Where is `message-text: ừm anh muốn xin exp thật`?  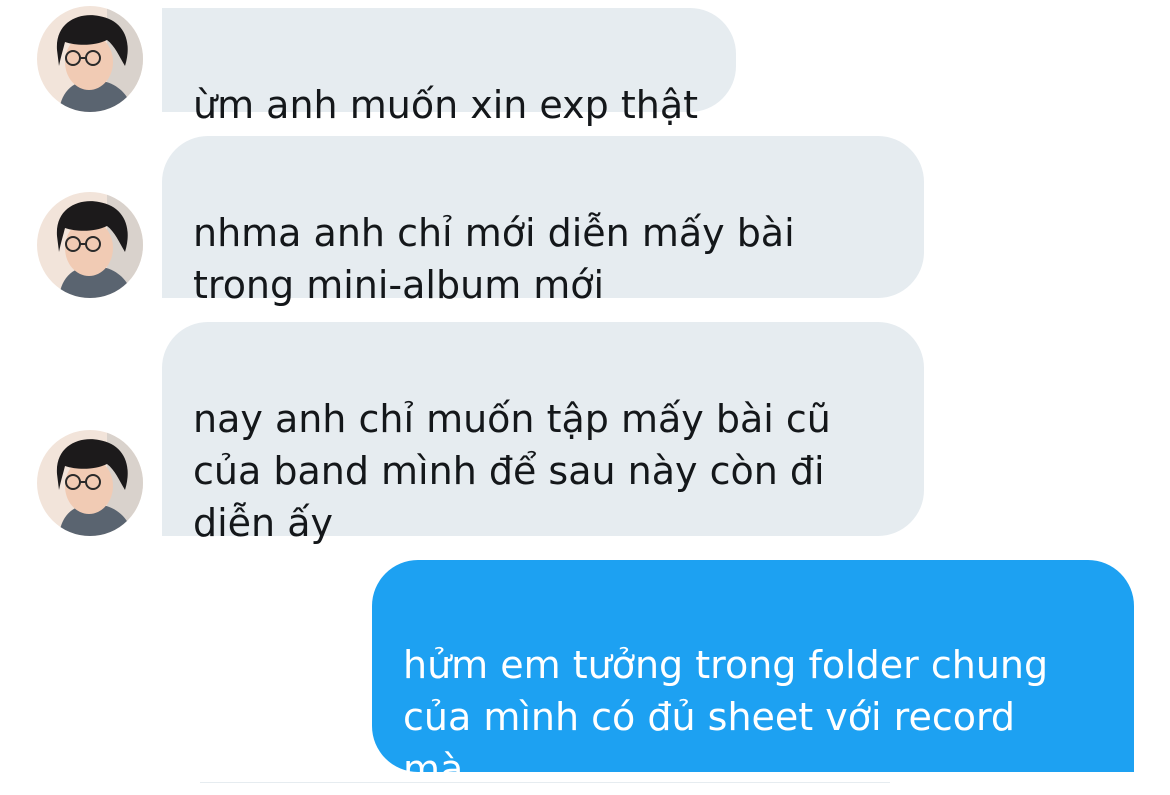 message-text: ừm anh muốn xin exp thật is located at coordinates (446, 105).